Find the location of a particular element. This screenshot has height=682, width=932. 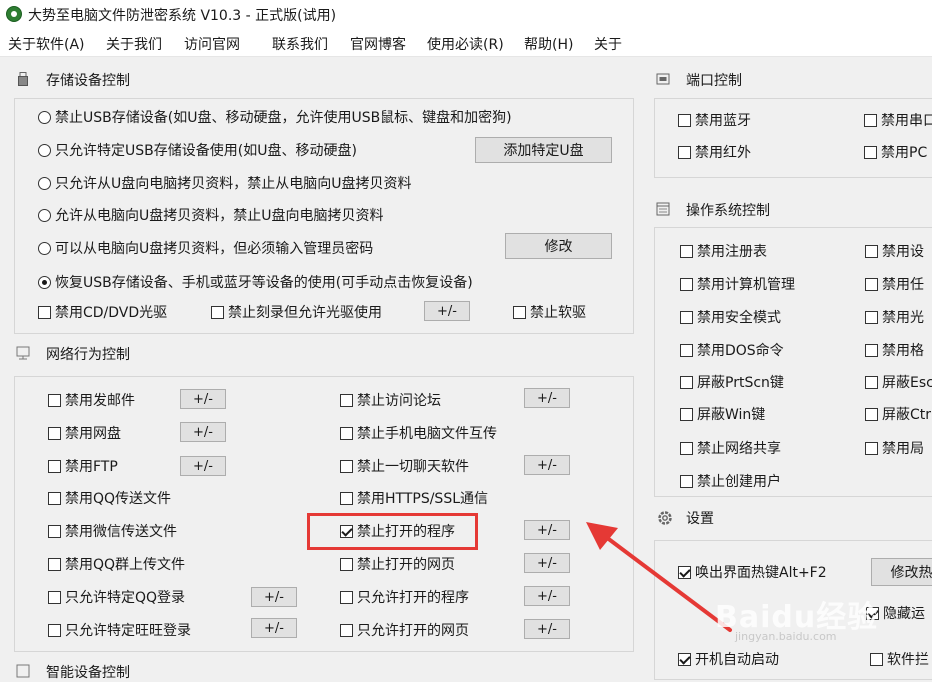

checkbox-disable-email: 禁用发邮件 is located at coordinates (91, 400).